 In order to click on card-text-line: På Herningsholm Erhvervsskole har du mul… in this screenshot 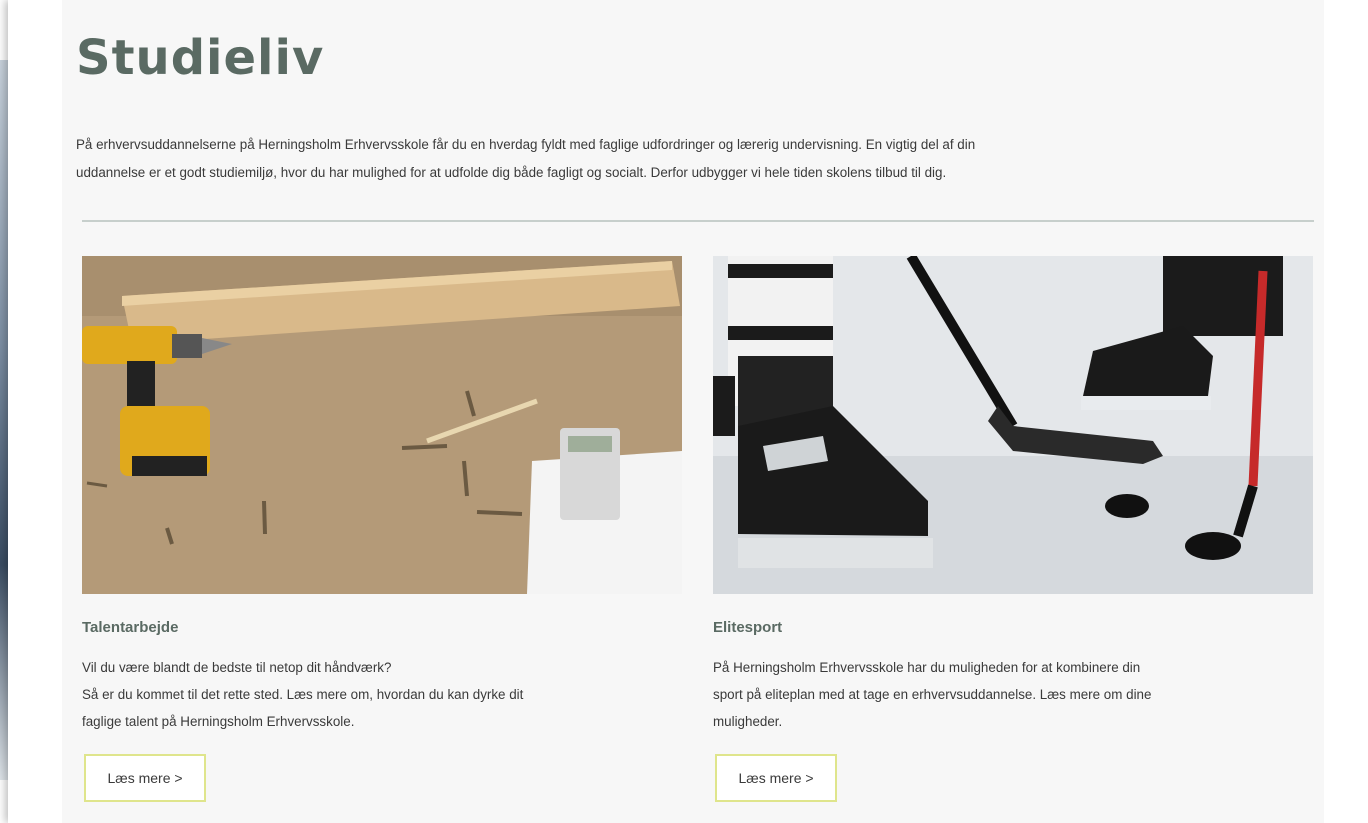, I will do `click(927, 667)`.